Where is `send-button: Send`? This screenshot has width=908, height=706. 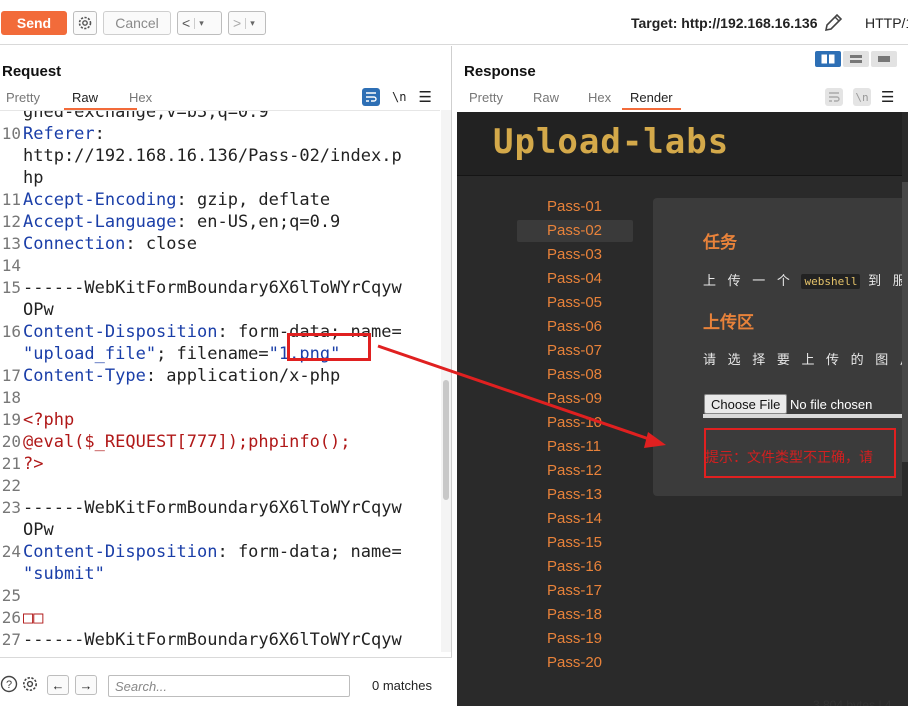
send-button: Send is located at coordinates (34, 23).